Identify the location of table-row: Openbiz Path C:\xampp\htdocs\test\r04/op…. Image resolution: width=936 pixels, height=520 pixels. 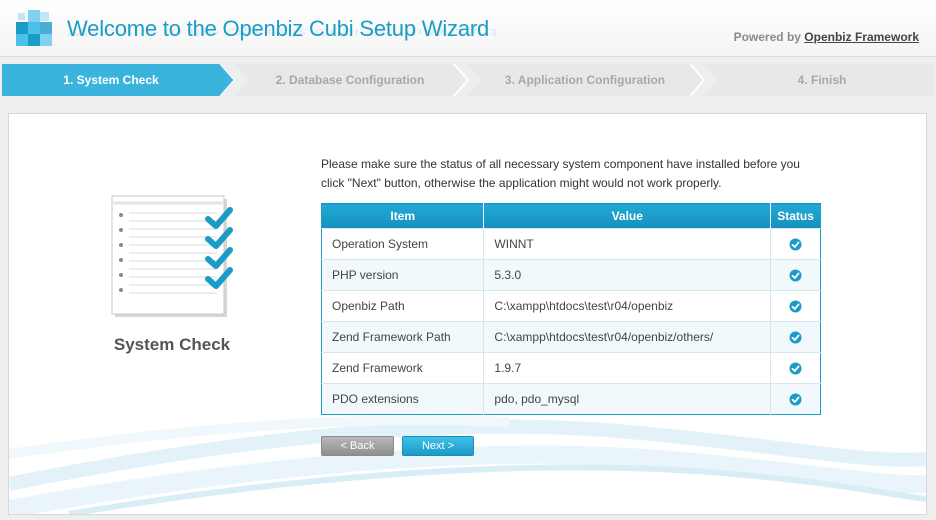
(571, 306).